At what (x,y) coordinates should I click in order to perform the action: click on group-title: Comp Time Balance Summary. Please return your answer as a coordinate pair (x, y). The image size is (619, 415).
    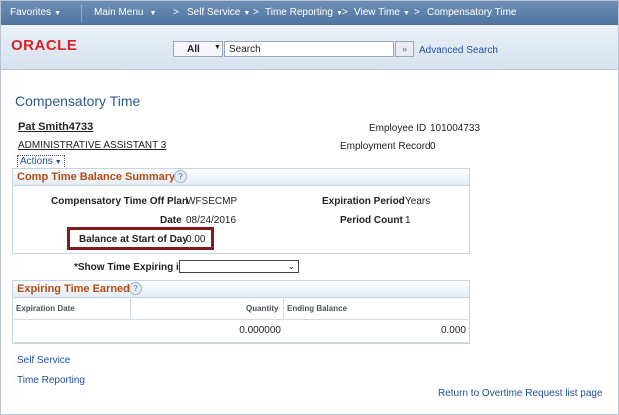
    Looking at the image, I should click on (96, 177).